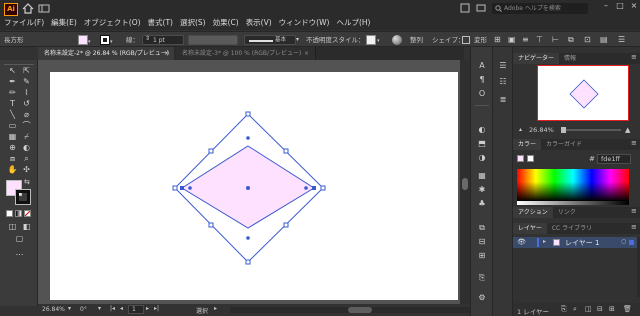 The image size is (640, 316). I want to click on menu-file: ファイル(F), so click(24, 22).